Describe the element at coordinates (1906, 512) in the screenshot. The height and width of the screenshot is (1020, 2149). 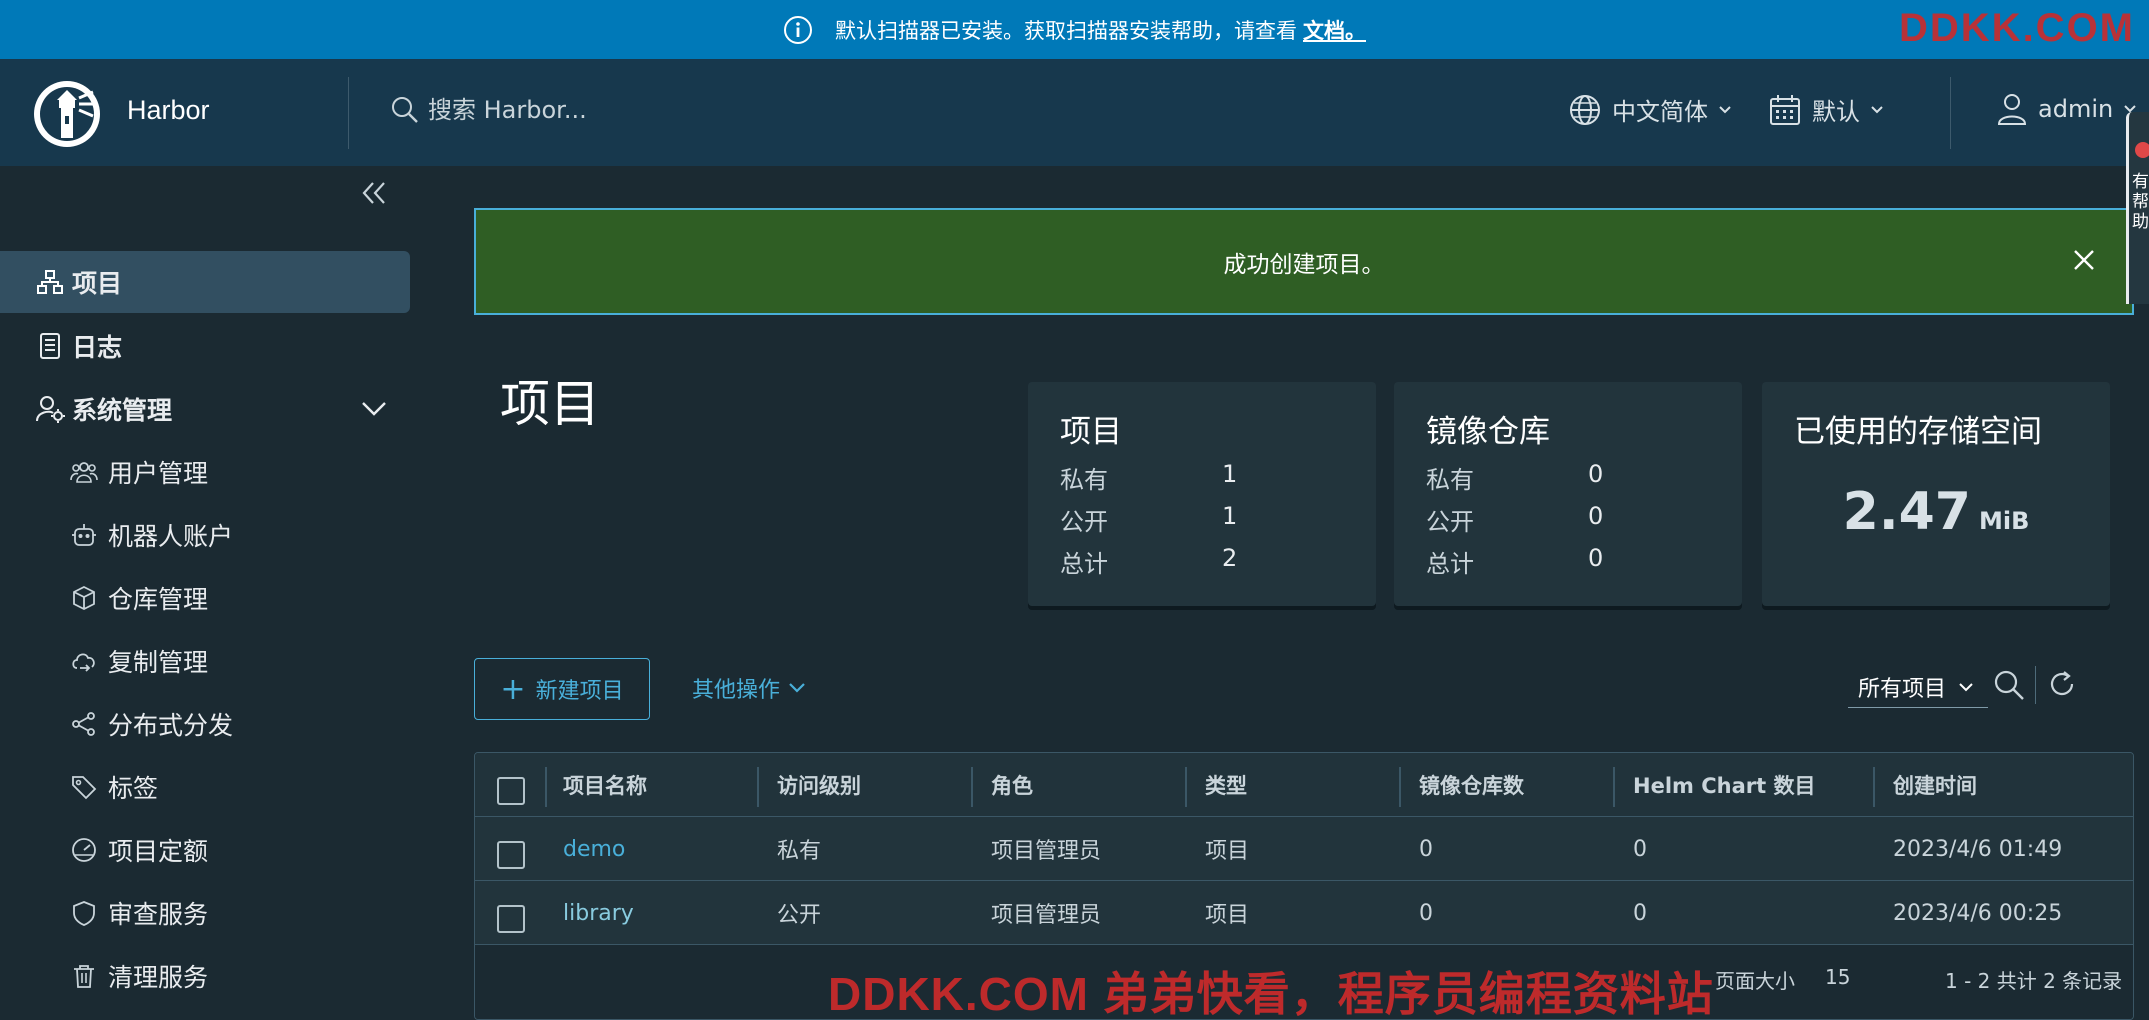
I see `storage-value: 2.47` at that location.